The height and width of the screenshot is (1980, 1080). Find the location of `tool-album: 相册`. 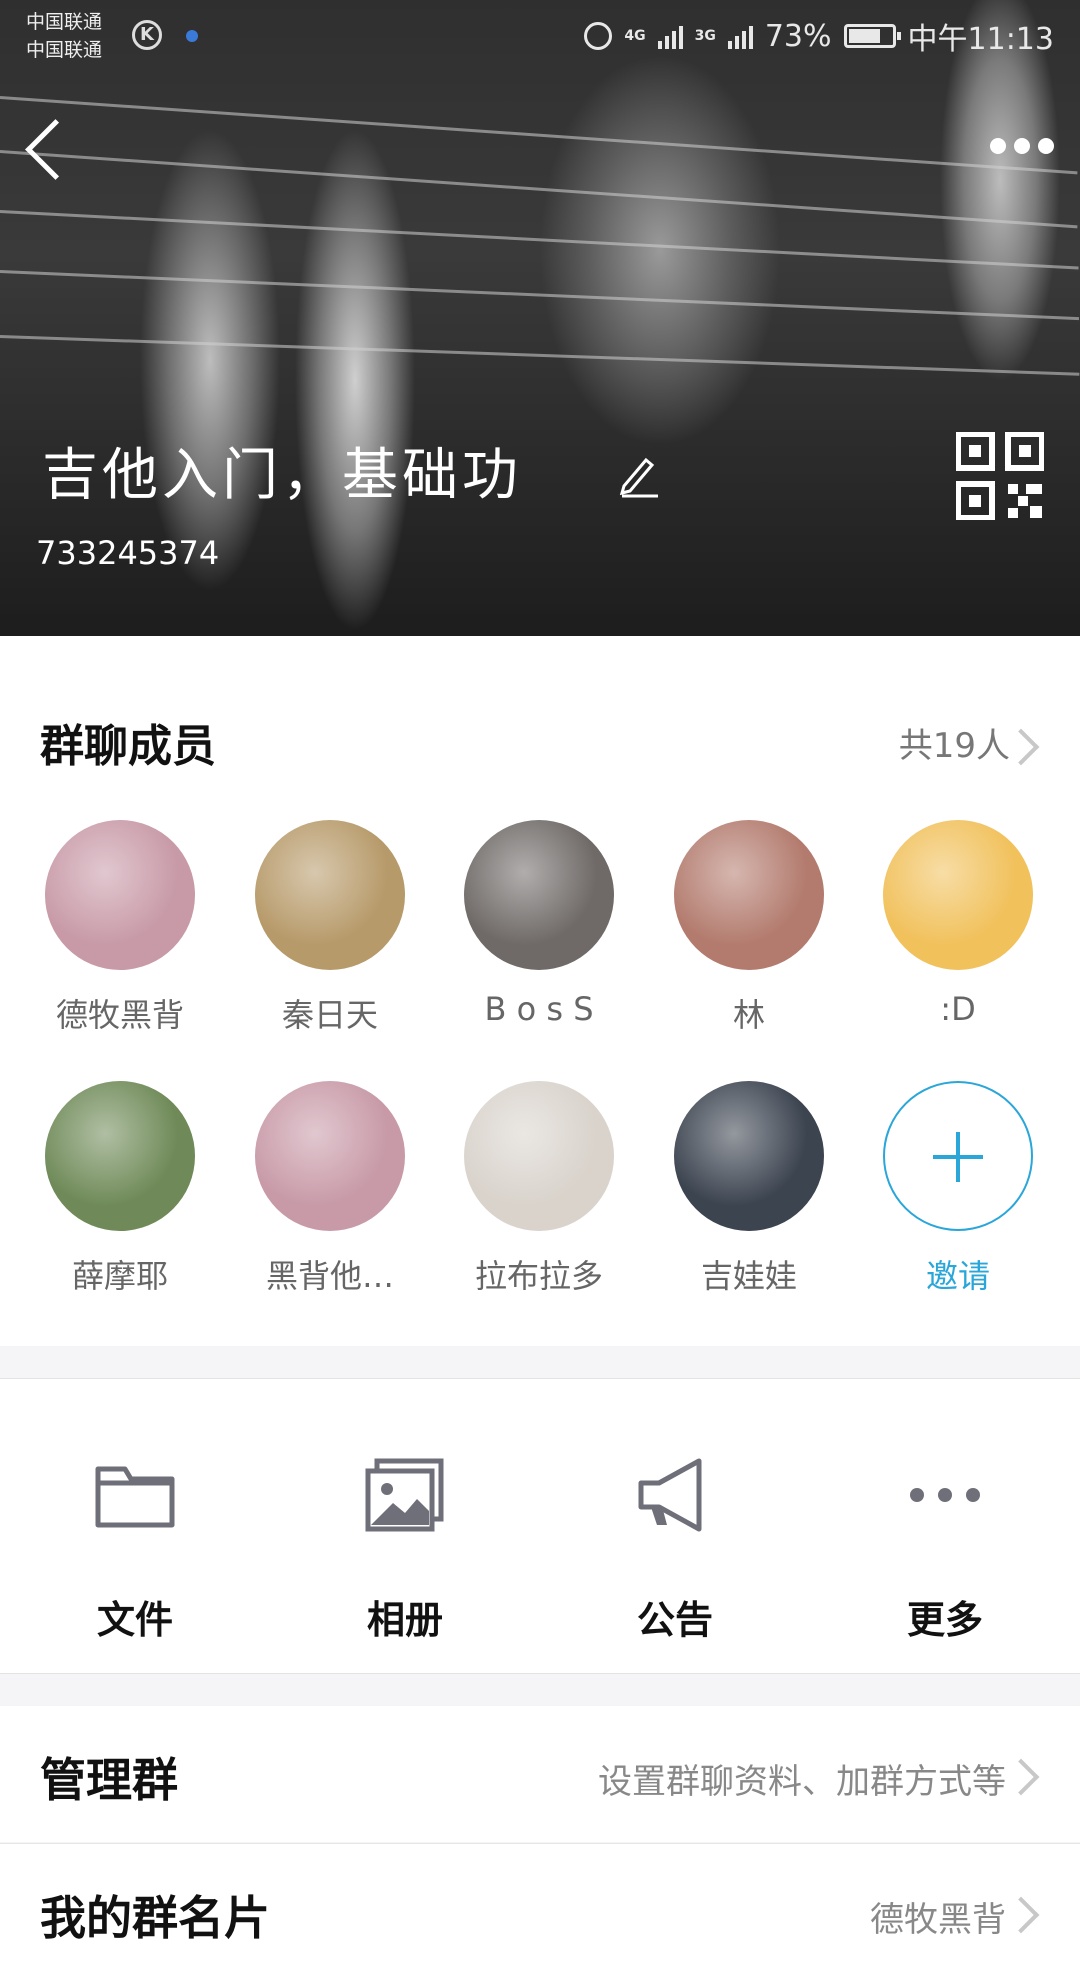

tool-album: 相册 is located at coordinates (405, 1526).